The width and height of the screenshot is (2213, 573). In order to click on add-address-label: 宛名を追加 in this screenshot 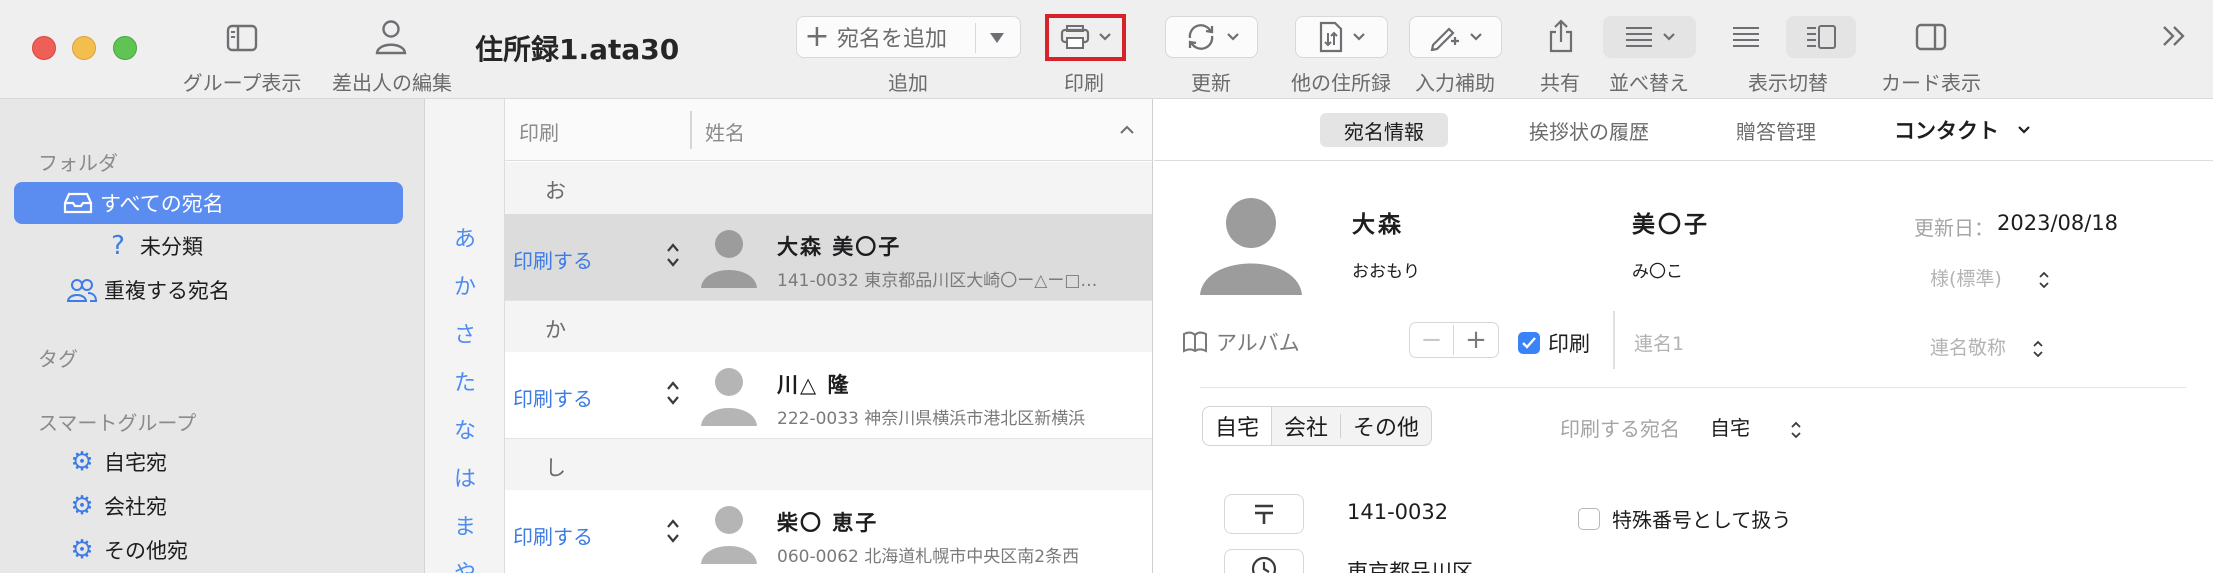, I will do `click(892, 39)`.